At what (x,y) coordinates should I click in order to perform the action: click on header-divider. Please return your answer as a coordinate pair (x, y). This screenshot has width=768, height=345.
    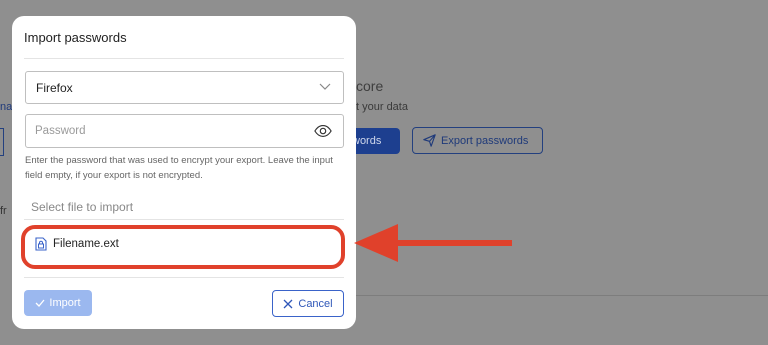
    Looking at the image, I should click on (184, 58).